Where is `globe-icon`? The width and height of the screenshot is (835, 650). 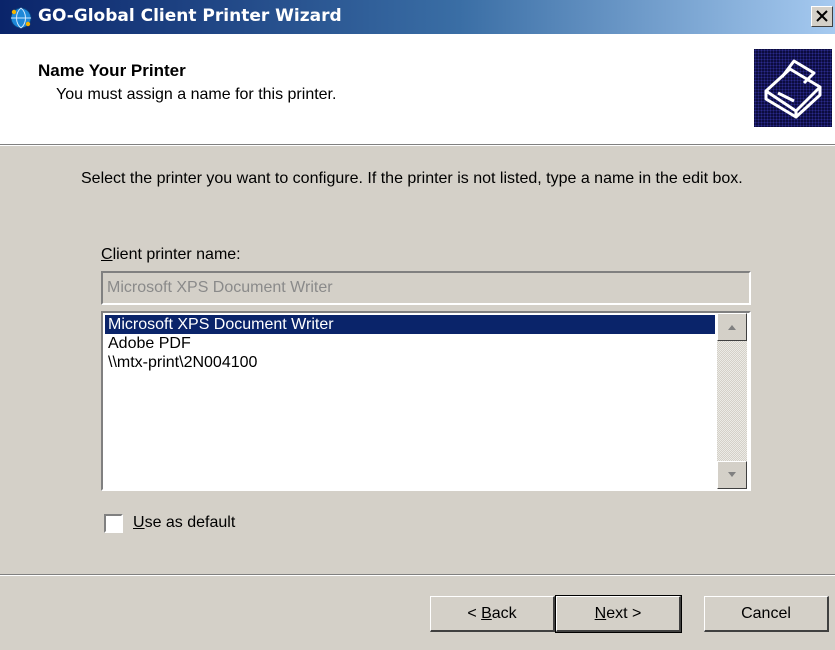 globe-icon is located at coordinates (21, 18).